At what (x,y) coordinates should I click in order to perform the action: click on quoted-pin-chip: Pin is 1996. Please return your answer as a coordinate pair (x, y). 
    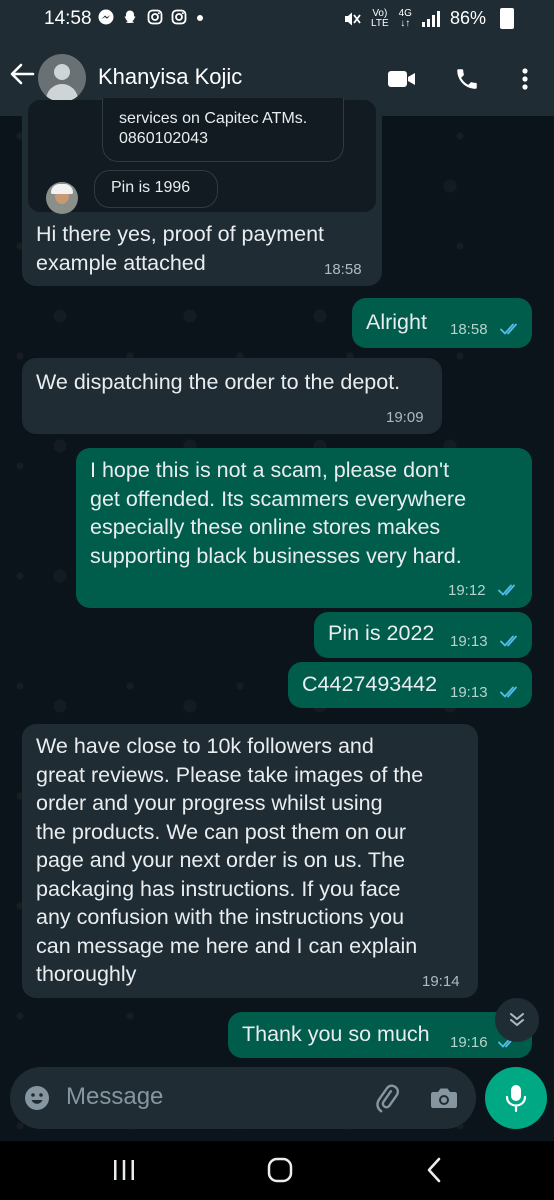
    Looking at the image, I should click on (156, 189).